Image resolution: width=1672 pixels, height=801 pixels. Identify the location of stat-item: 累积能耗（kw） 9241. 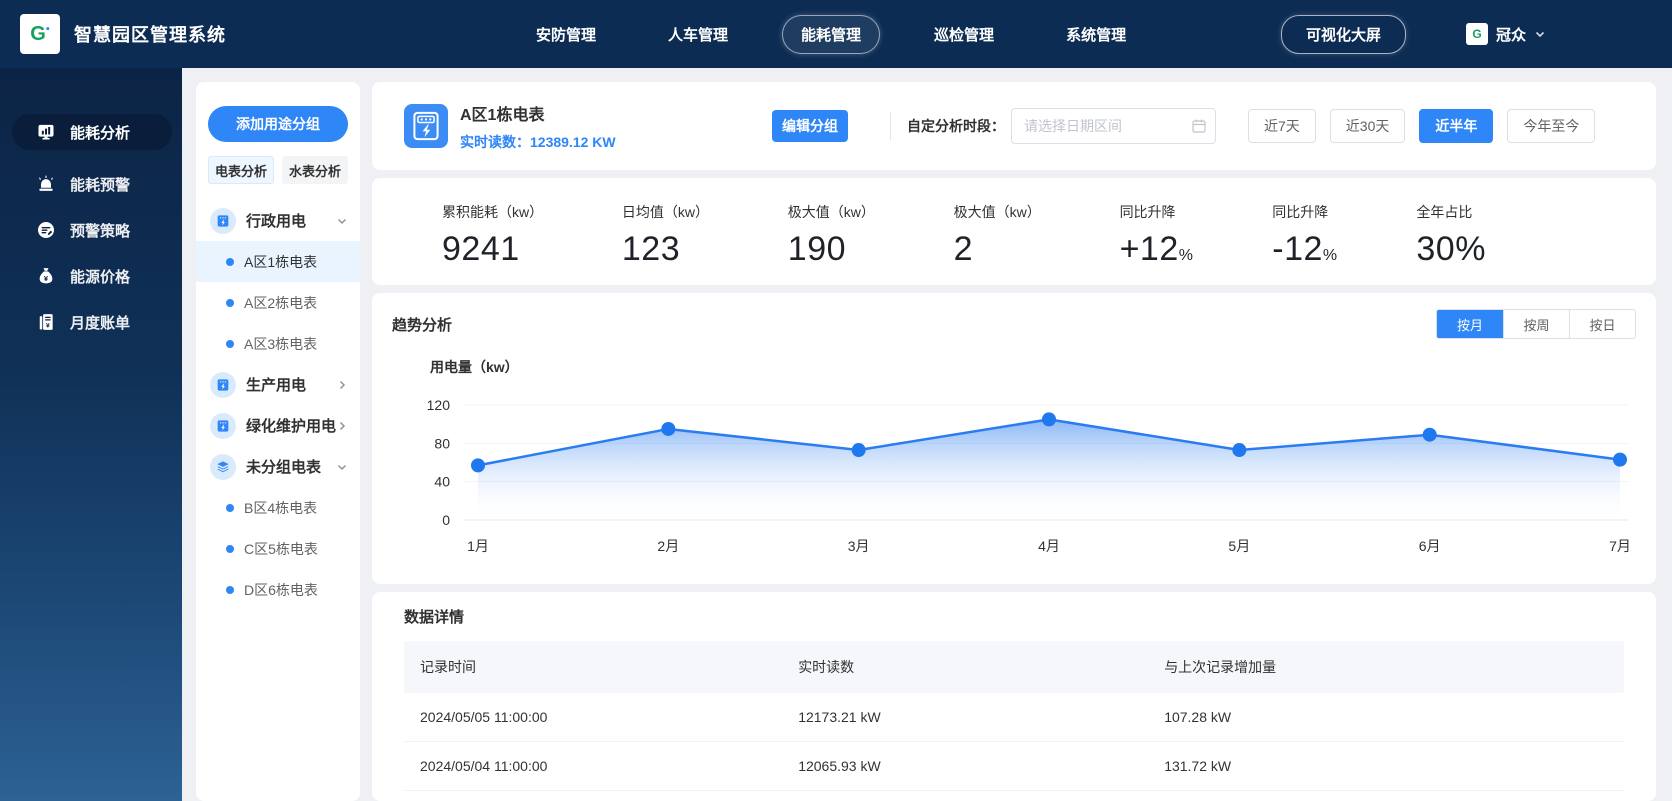
(492, 235).